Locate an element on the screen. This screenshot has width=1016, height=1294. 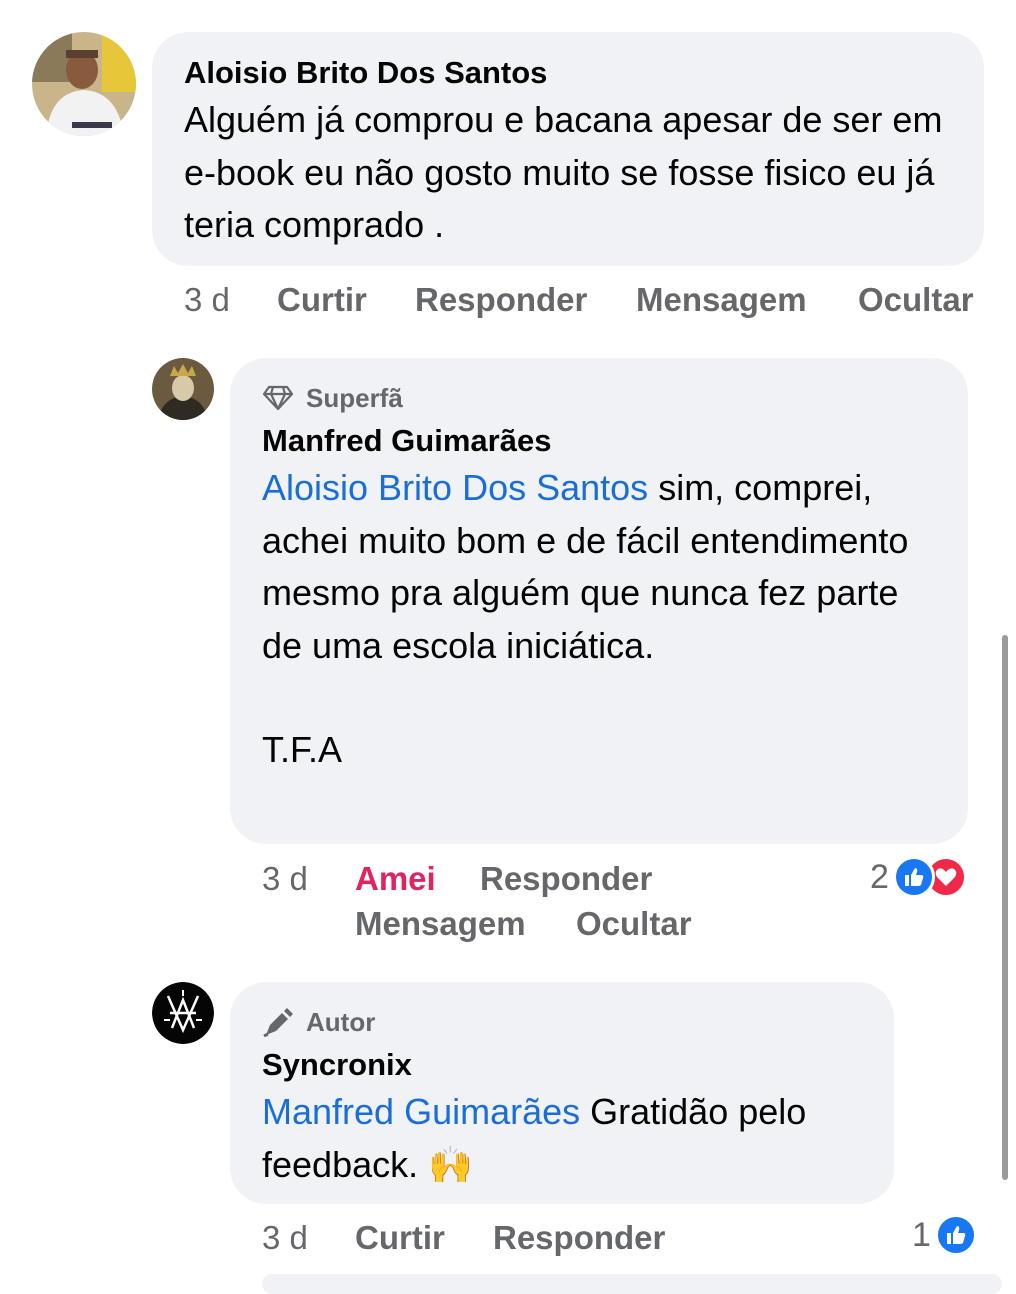
pen-icon is located at coordinates (278, 1022).